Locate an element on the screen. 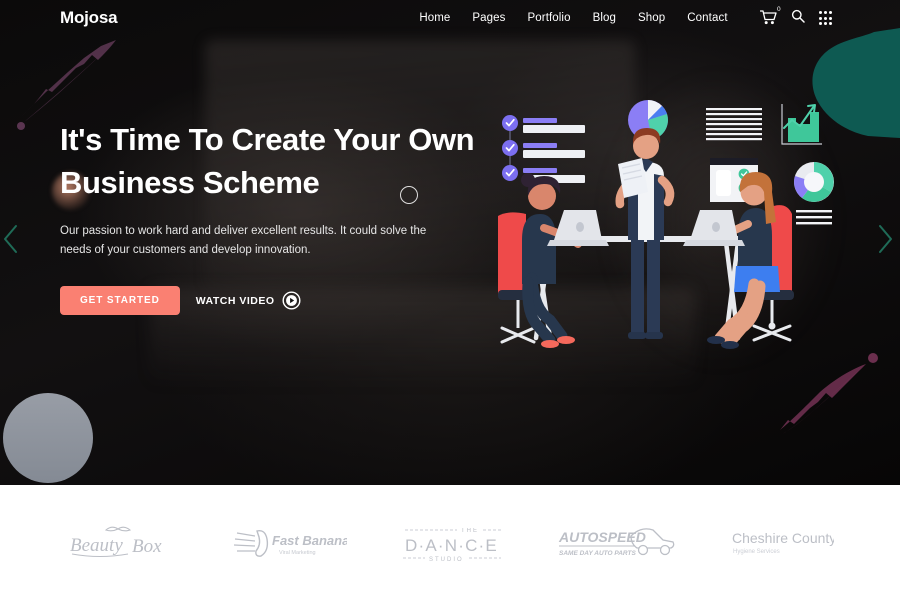 This screenshot has height=600, width=900. brand-logo-beautybox: Beauty Box is located at coordinates (122, 543).